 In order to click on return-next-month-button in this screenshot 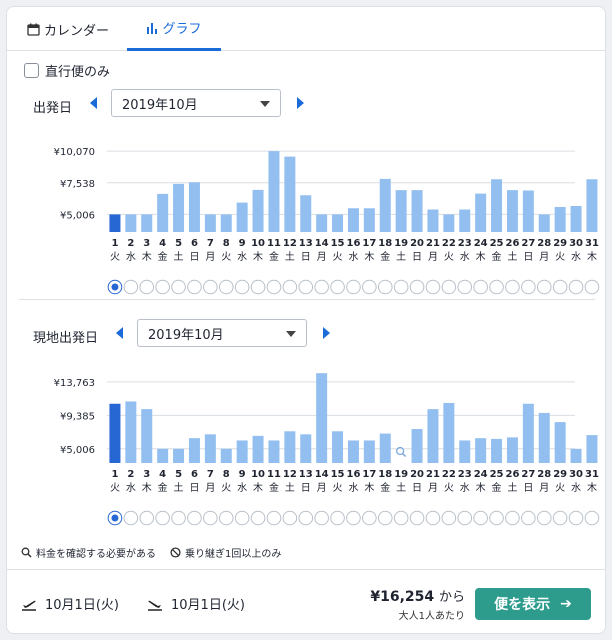, I will do `click(326, 333)`.